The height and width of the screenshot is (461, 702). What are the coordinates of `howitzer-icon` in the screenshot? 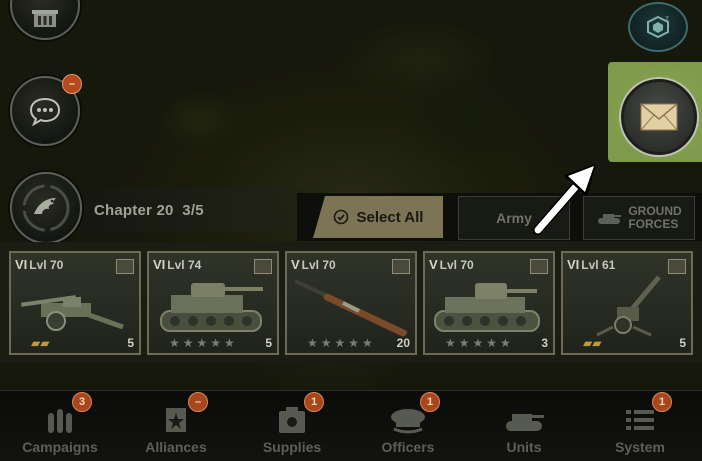 It's located at (72, 313).